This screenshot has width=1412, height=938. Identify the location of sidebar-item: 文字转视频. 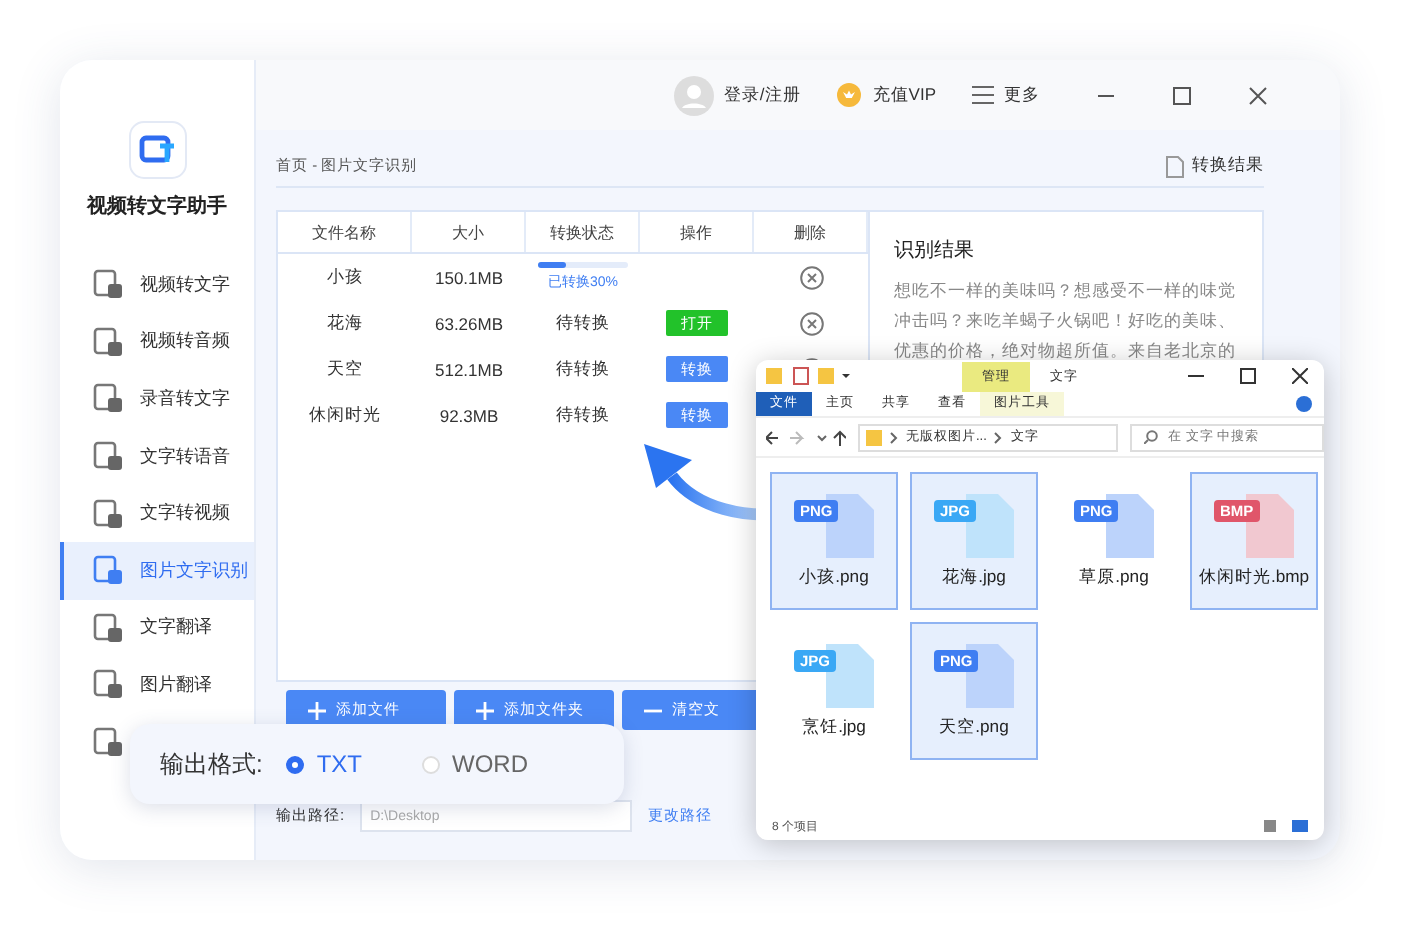
(157, 513).